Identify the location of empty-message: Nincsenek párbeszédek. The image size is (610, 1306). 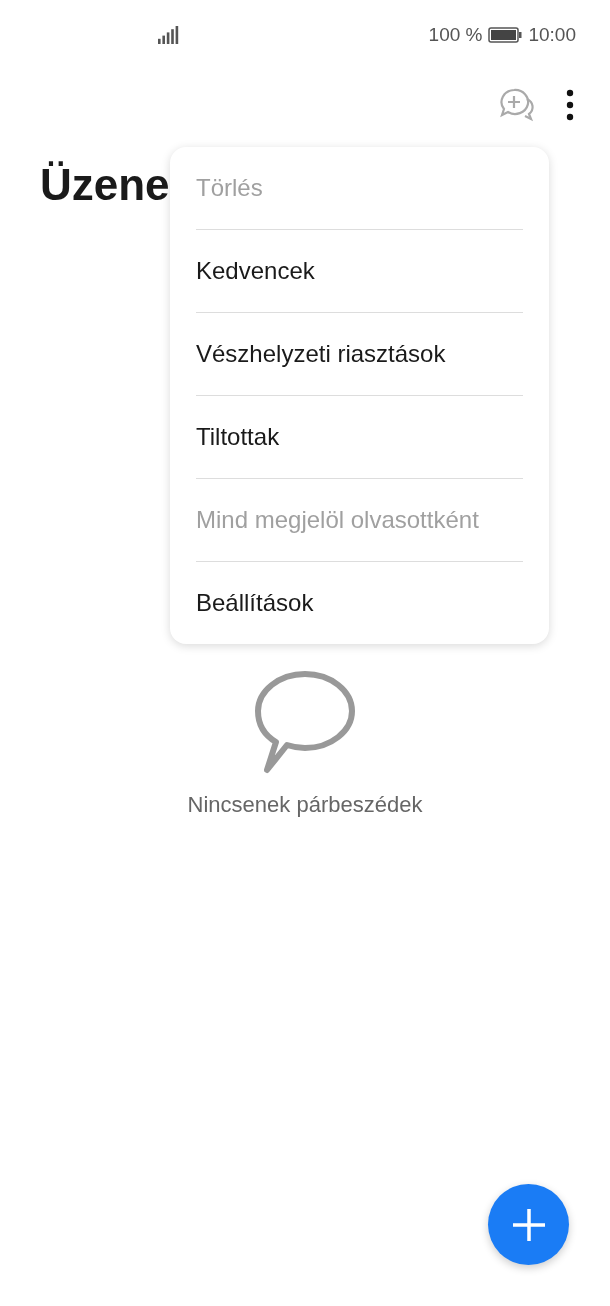
(305, 805).